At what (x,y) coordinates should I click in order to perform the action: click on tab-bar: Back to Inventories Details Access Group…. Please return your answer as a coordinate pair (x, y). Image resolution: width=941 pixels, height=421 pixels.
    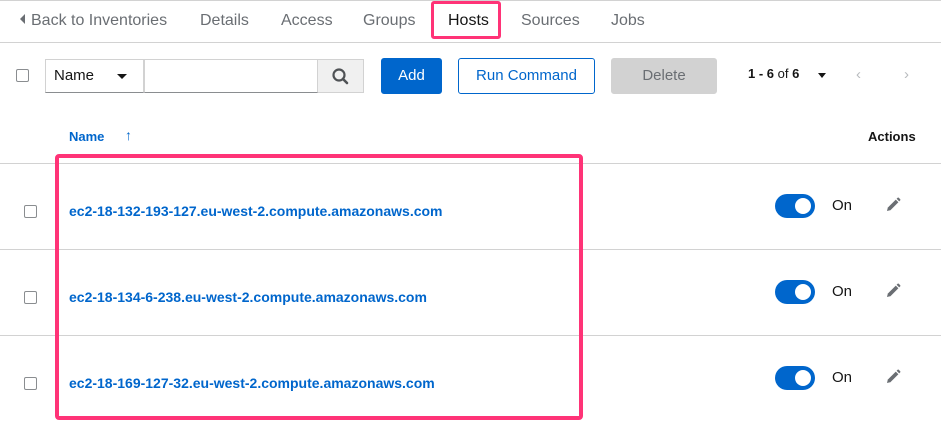
    Looking at the image, I should click on (470, 21).